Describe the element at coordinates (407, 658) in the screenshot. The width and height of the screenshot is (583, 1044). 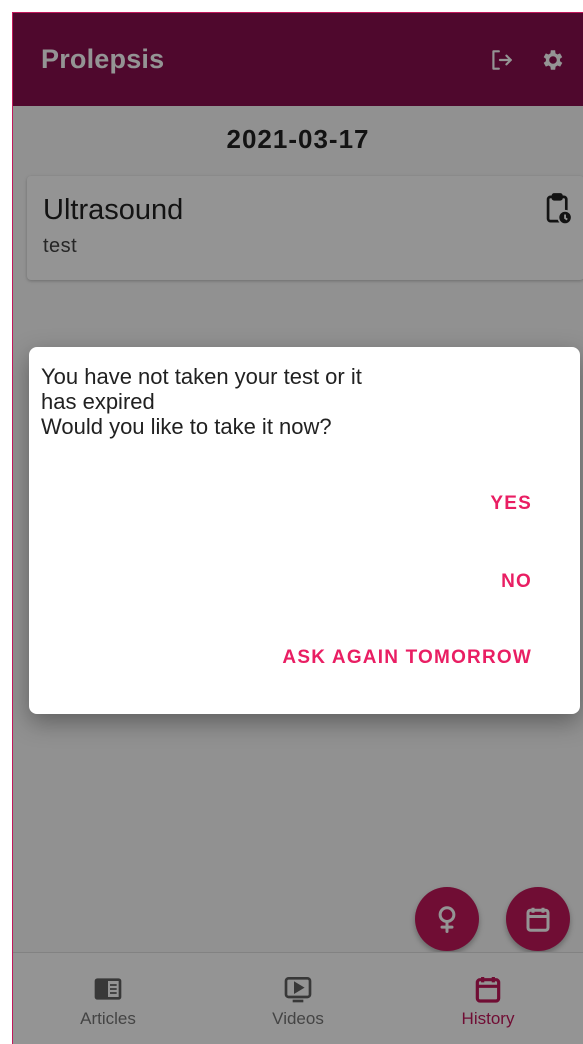
I see `ask-again-tomorrow-button: ASK AGAIN TOMORROW` at that location.